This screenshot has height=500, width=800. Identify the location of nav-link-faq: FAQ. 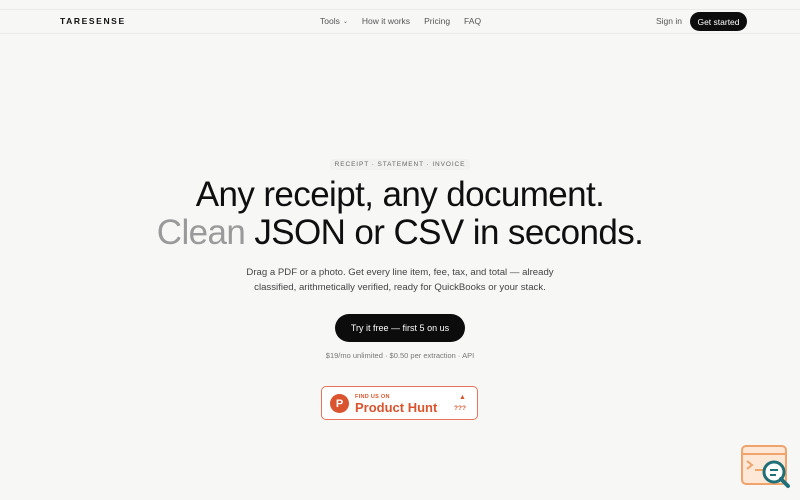
(472, 21).